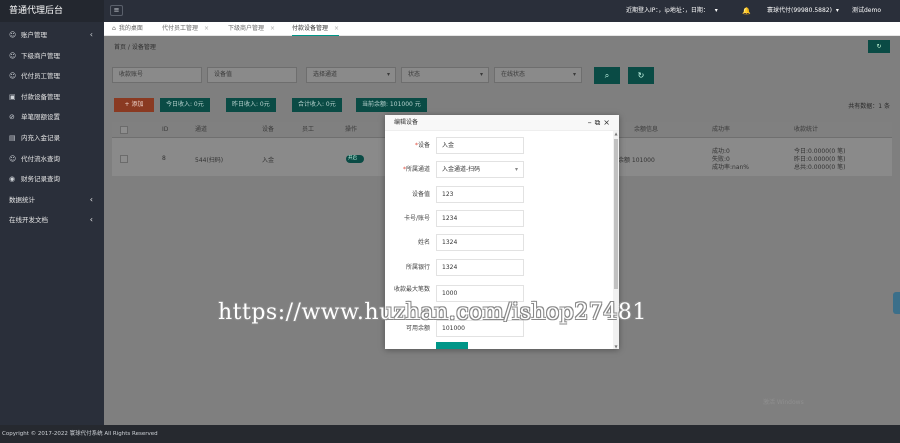  I want to click on tab-label: 下级商户管理, so click(246, 28).